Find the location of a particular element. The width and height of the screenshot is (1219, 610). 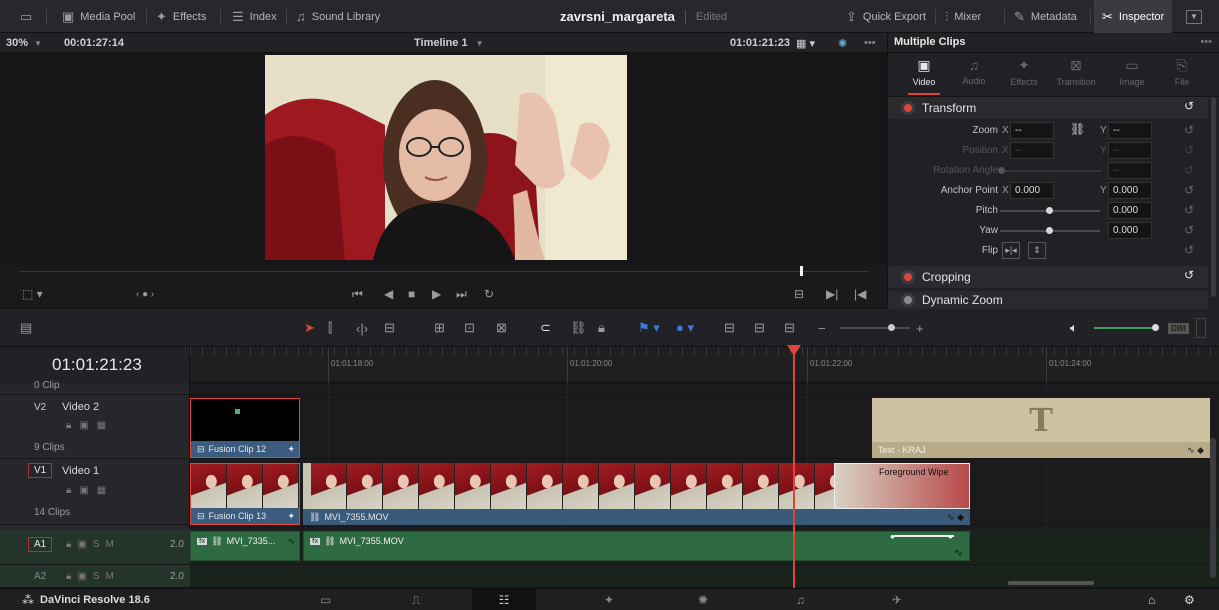

timeline-clip: ⊟ Fusion Clip 13 ✦ is located at coordinates (245, 494).